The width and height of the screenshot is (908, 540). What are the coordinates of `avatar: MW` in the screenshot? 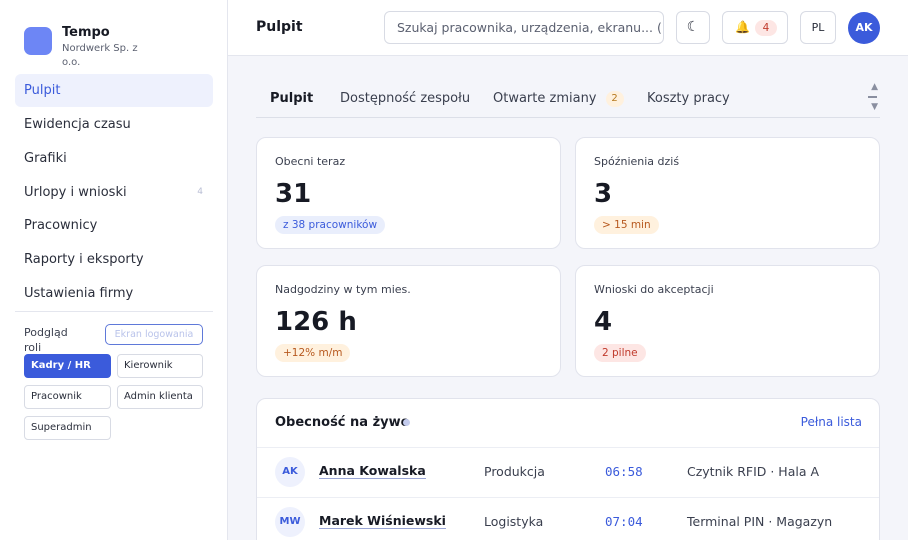 It's located at (290, 522).